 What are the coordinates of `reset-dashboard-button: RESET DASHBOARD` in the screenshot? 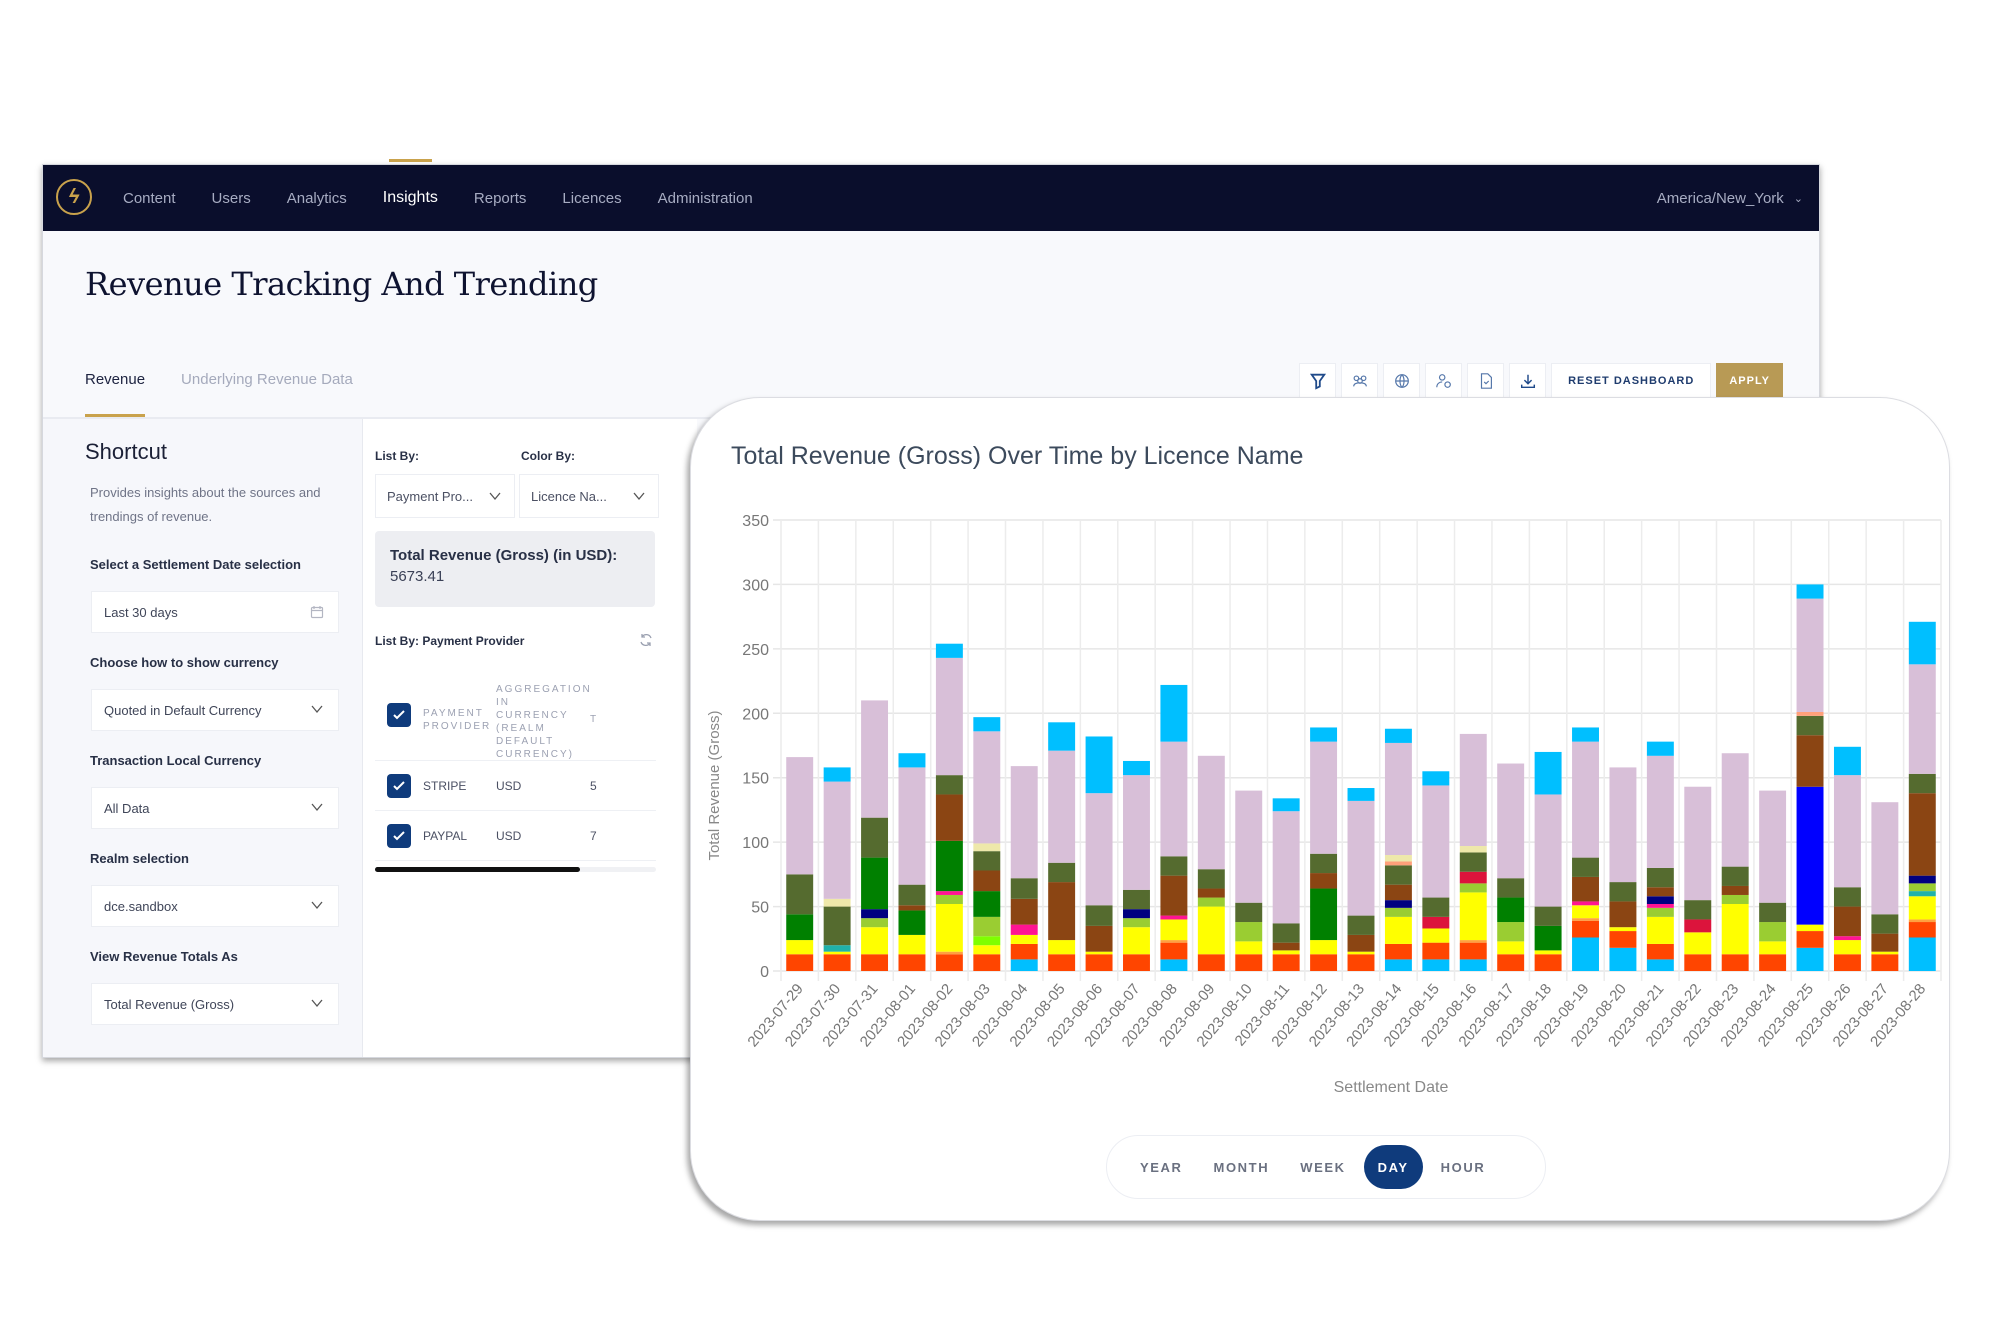 It's located at (1631, 381).